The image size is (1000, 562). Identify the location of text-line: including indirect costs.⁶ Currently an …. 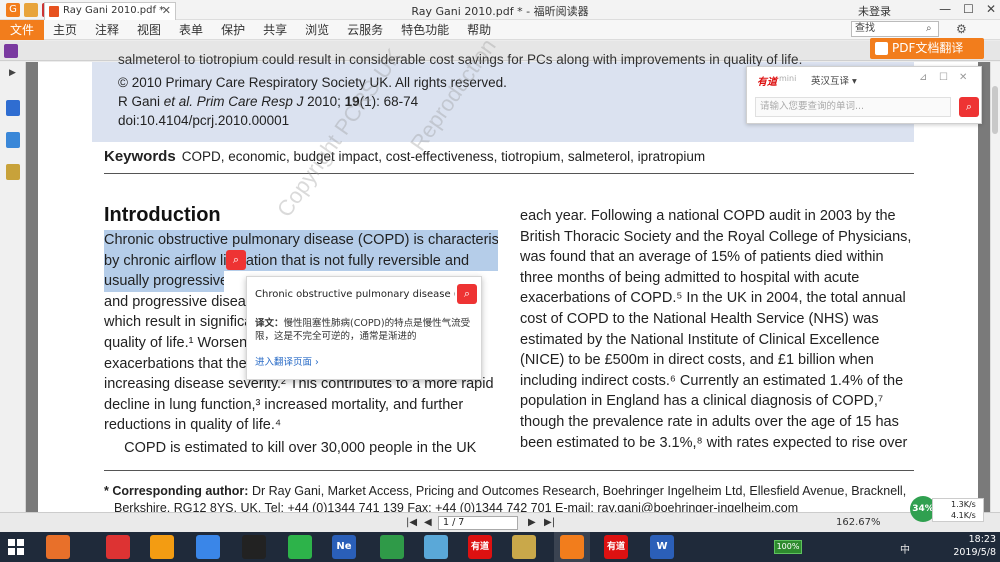
(717, 381).